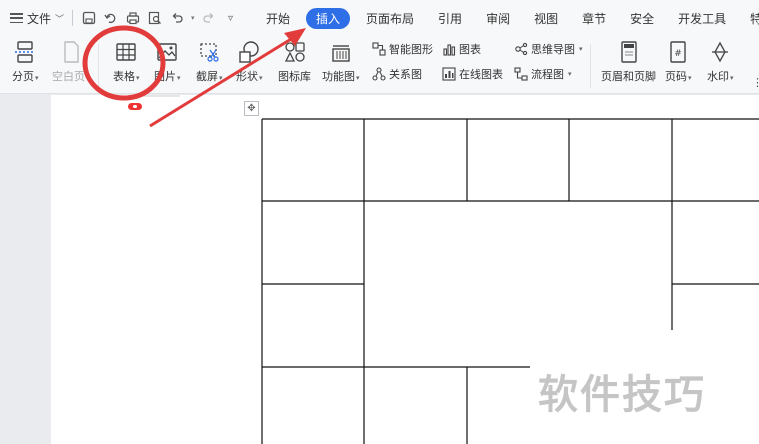 The image size is (759, 444). What do you see at coordinates (135, 106) in the screenshot?
I see `table-dropdown-marker` at bounding box center [135, 106].